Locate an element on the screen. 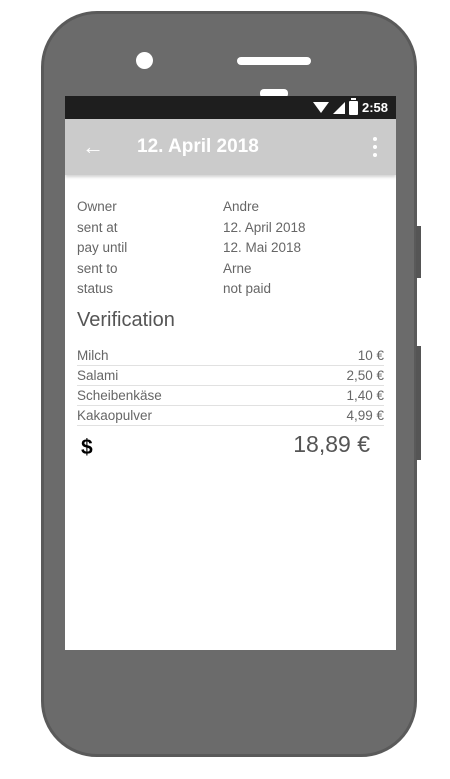  detail-value: 12. Mai 2018 is located at coordinates (262, 247).